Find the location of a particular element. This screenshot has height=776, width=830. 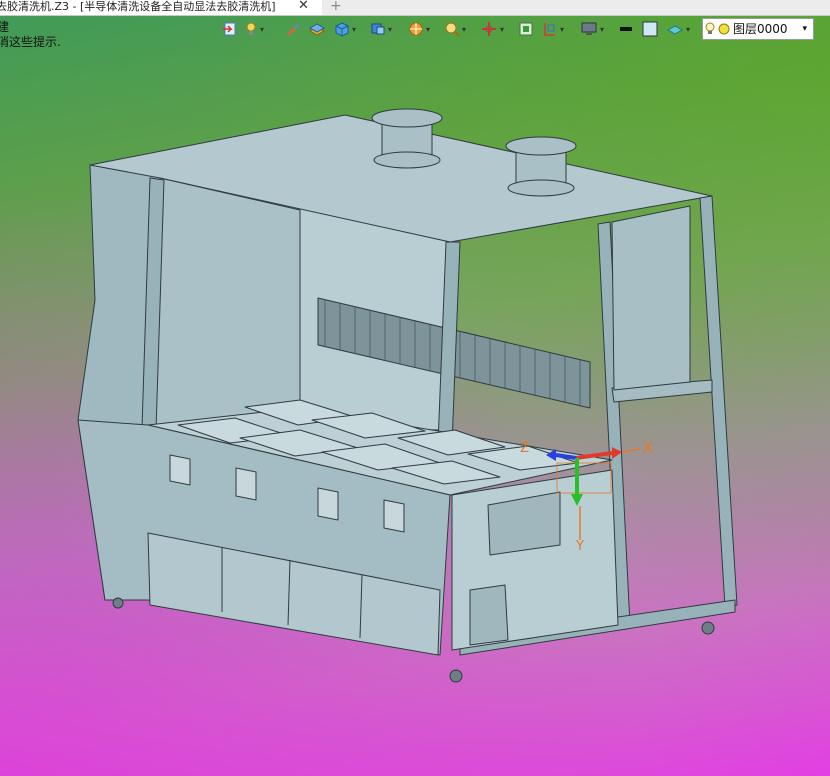

layer-stack-icon is located at coordinates (317, 29).